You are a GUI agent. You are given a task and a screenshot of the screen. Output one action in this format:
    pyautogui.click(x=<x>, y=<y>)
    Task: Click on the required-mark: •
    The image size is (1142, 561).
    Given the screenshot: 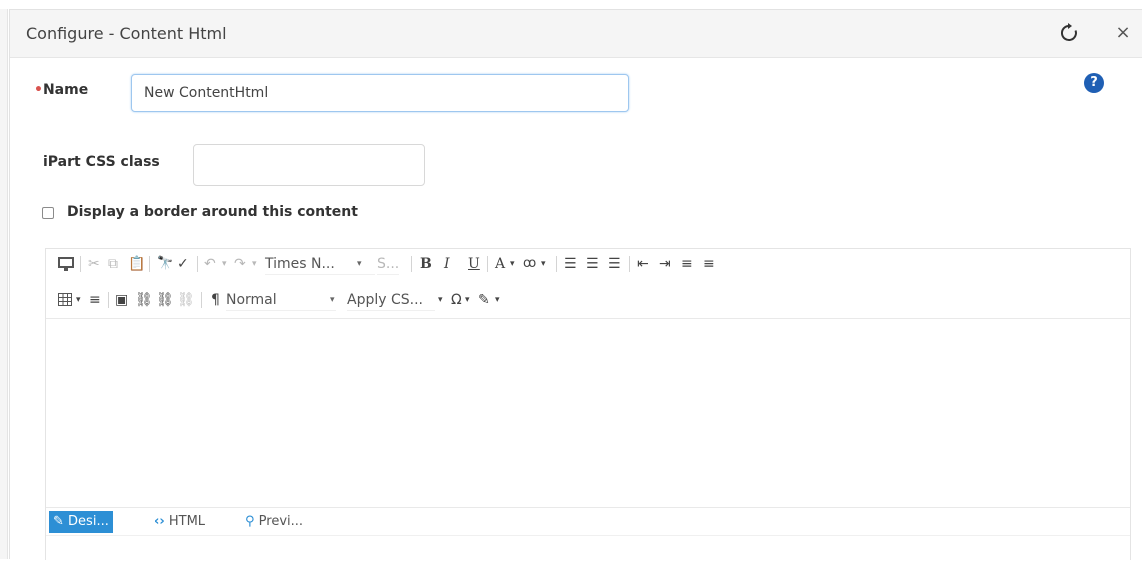 What is the action you would take?
    pyautogui.click(x=38, y=90)
    